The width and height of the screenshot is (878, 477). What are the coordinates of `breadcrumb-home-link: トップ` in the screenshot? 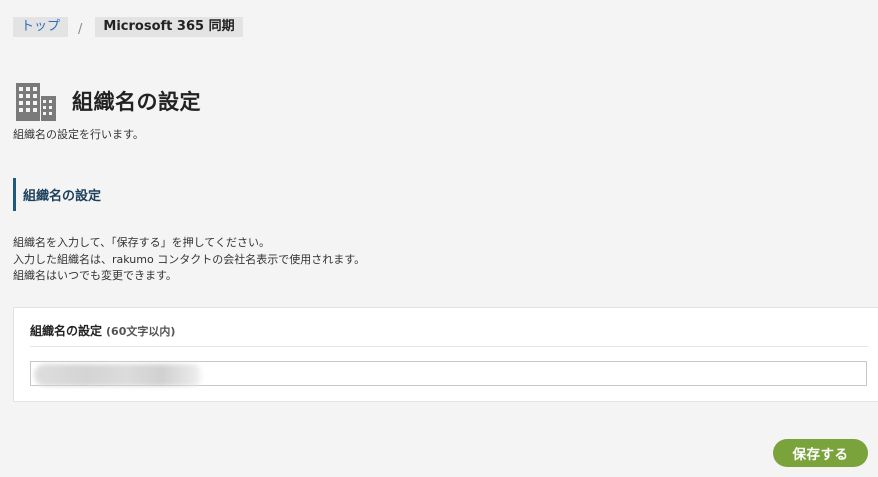 It's located at (41, 27).